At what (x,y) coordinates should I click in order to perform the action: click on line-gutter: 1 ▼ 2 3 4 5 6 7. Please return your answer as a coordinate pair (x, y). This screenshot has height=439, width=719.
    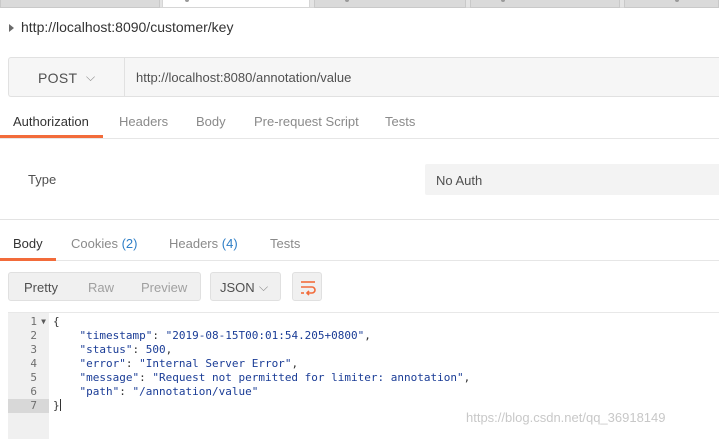
    Looking at the image, I should click on (28, 376).